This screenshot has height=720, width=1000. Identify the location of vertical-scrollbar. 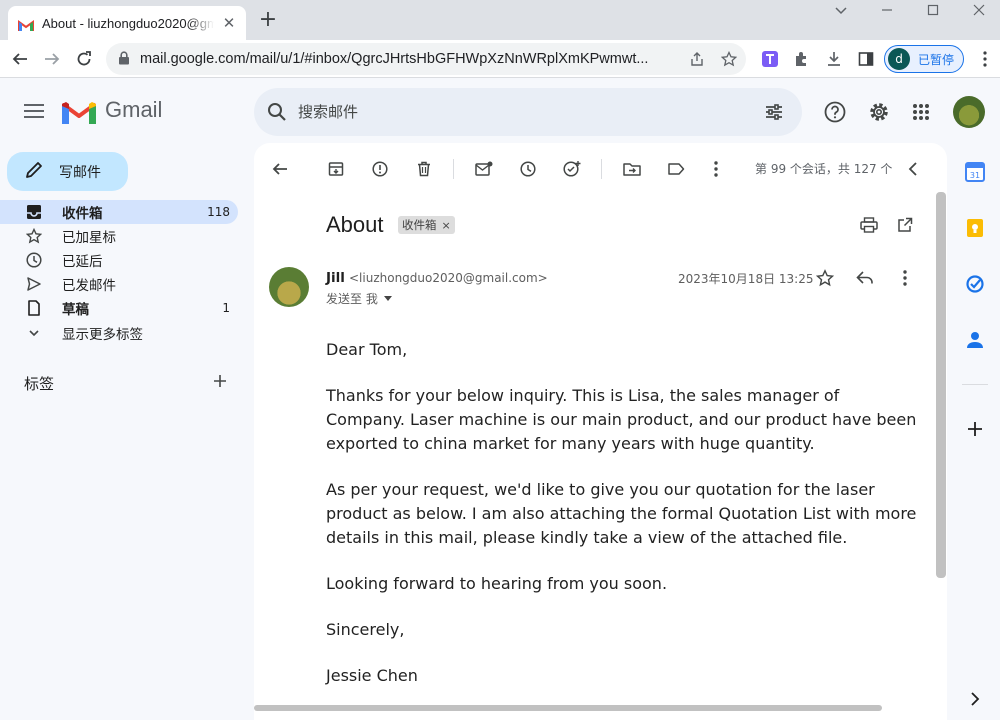
(941, 385).